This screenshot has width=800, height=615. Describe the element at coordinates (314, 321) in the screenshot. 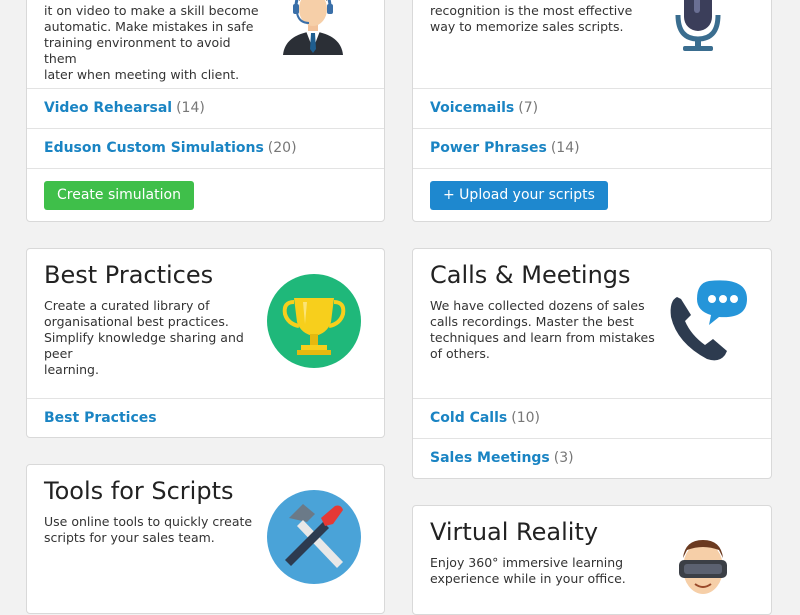

I see `trophy-icon` at that location.